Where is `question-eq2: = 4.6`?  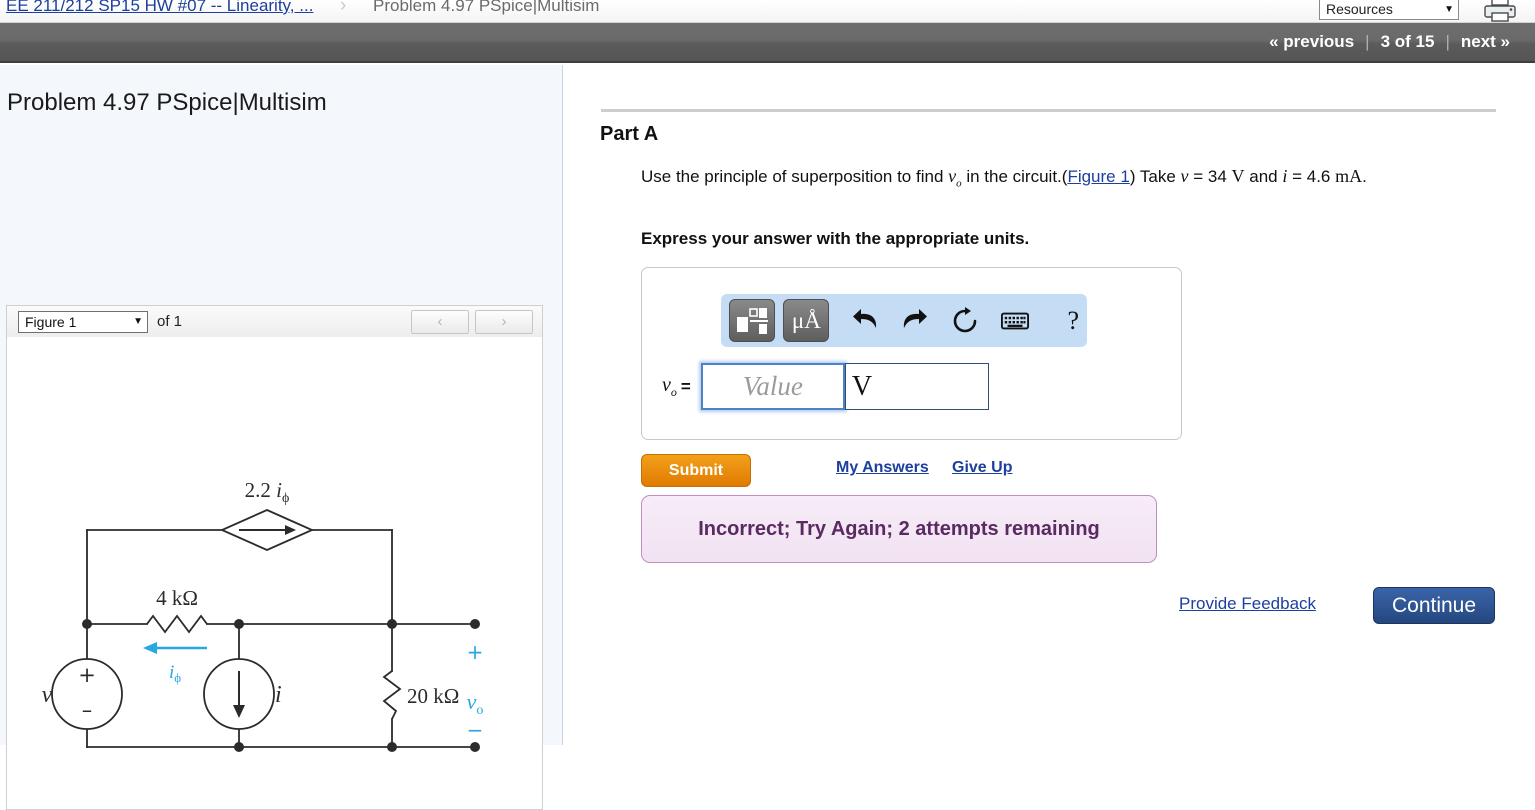
question-eq2: = 4.6 is located at coordinates (1311, 176).